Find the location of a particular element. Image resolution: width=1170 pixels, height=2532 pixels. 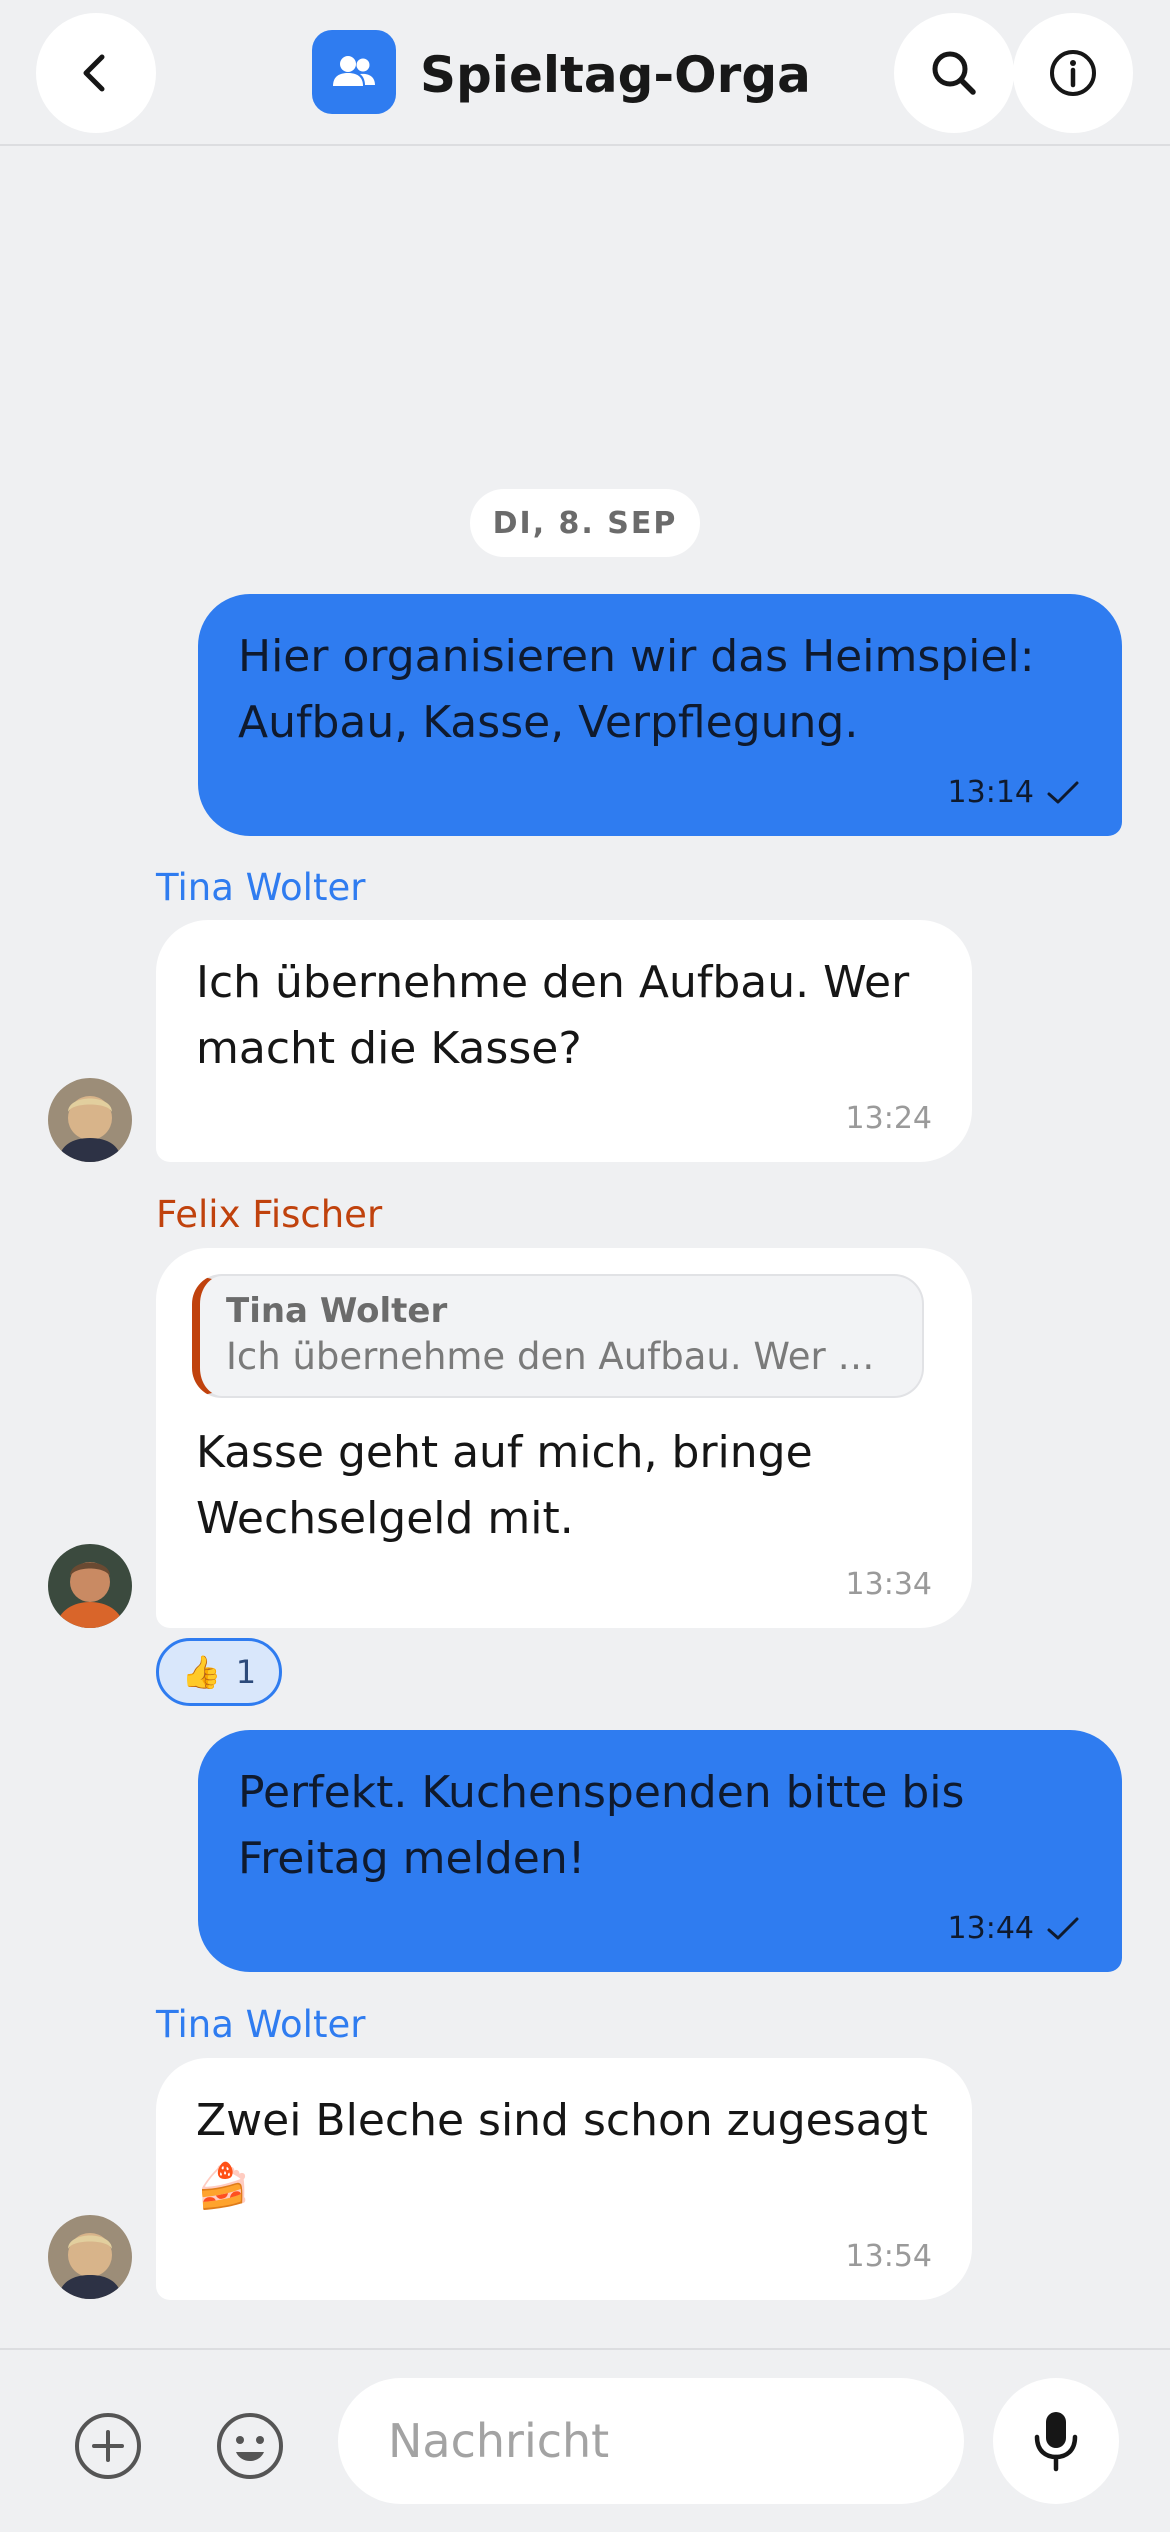

chat-title: Spieltag-Orga is located at coordinates (615, 75).